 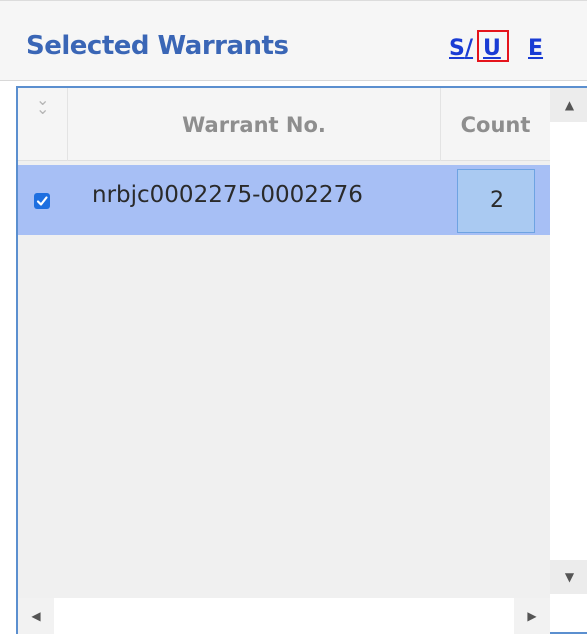 I want to click on panel-title: Selected Warrants, so click(x=157, y=46).